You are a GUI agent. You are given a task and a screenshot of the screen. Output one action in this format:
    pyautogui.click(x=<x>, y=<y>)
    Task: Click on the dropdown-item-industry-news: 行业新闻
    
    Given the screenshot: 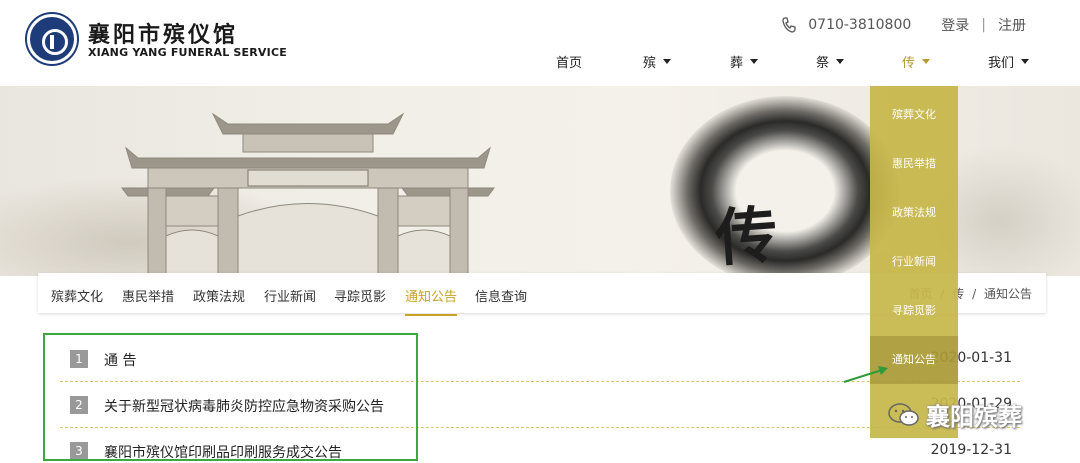 What is the action you would take?
    pyautogui.click(x=914, y=261)
    